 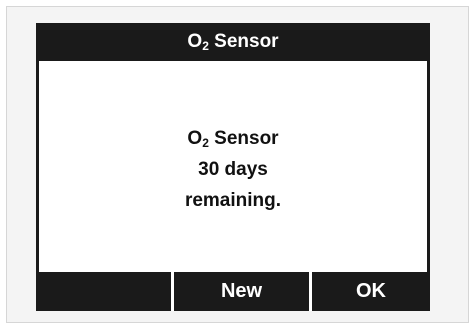 I want to click on screen-title-bar: O2 Sensor, so click(x=233, y=42).